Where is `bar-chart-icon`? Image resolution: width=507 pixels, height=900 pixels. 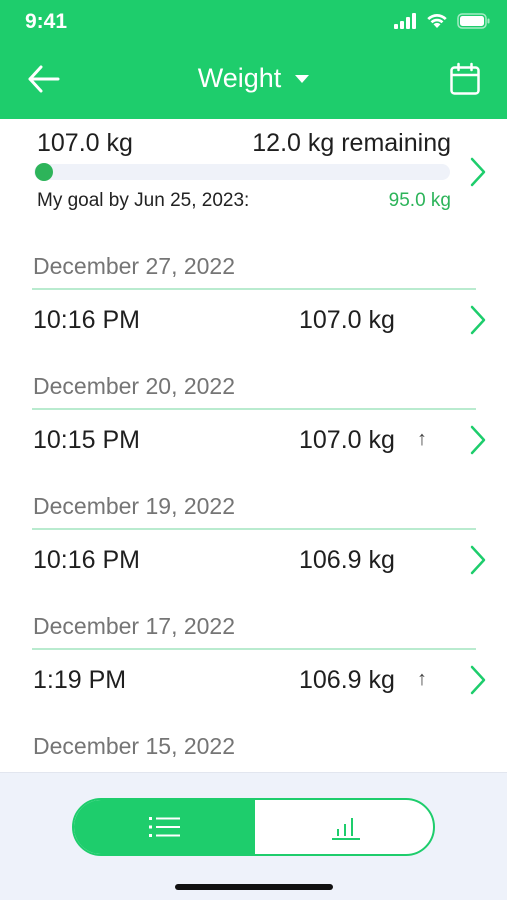
bar-chart-icon is located at coordinates (346, 829).